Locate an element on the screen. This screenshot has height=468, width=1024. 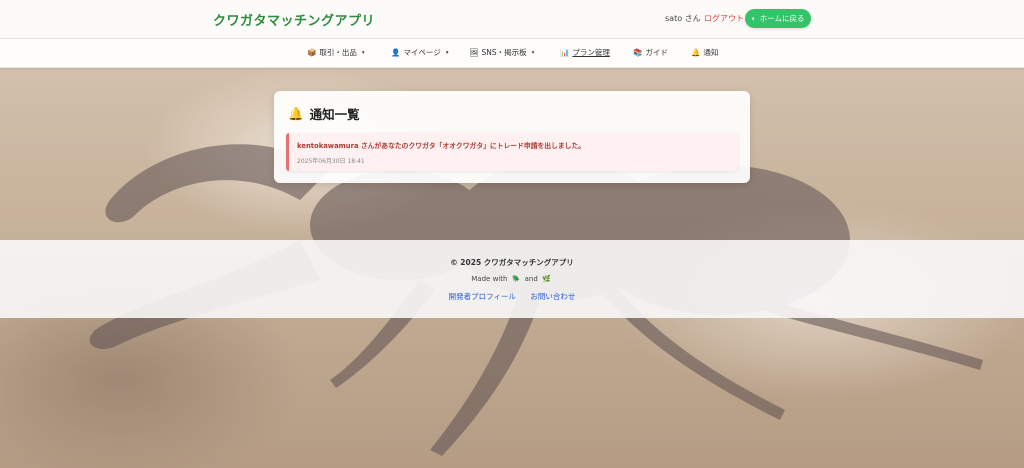
developer-profile-link: 開発者プロフィール is located at coordinates (482, 296).